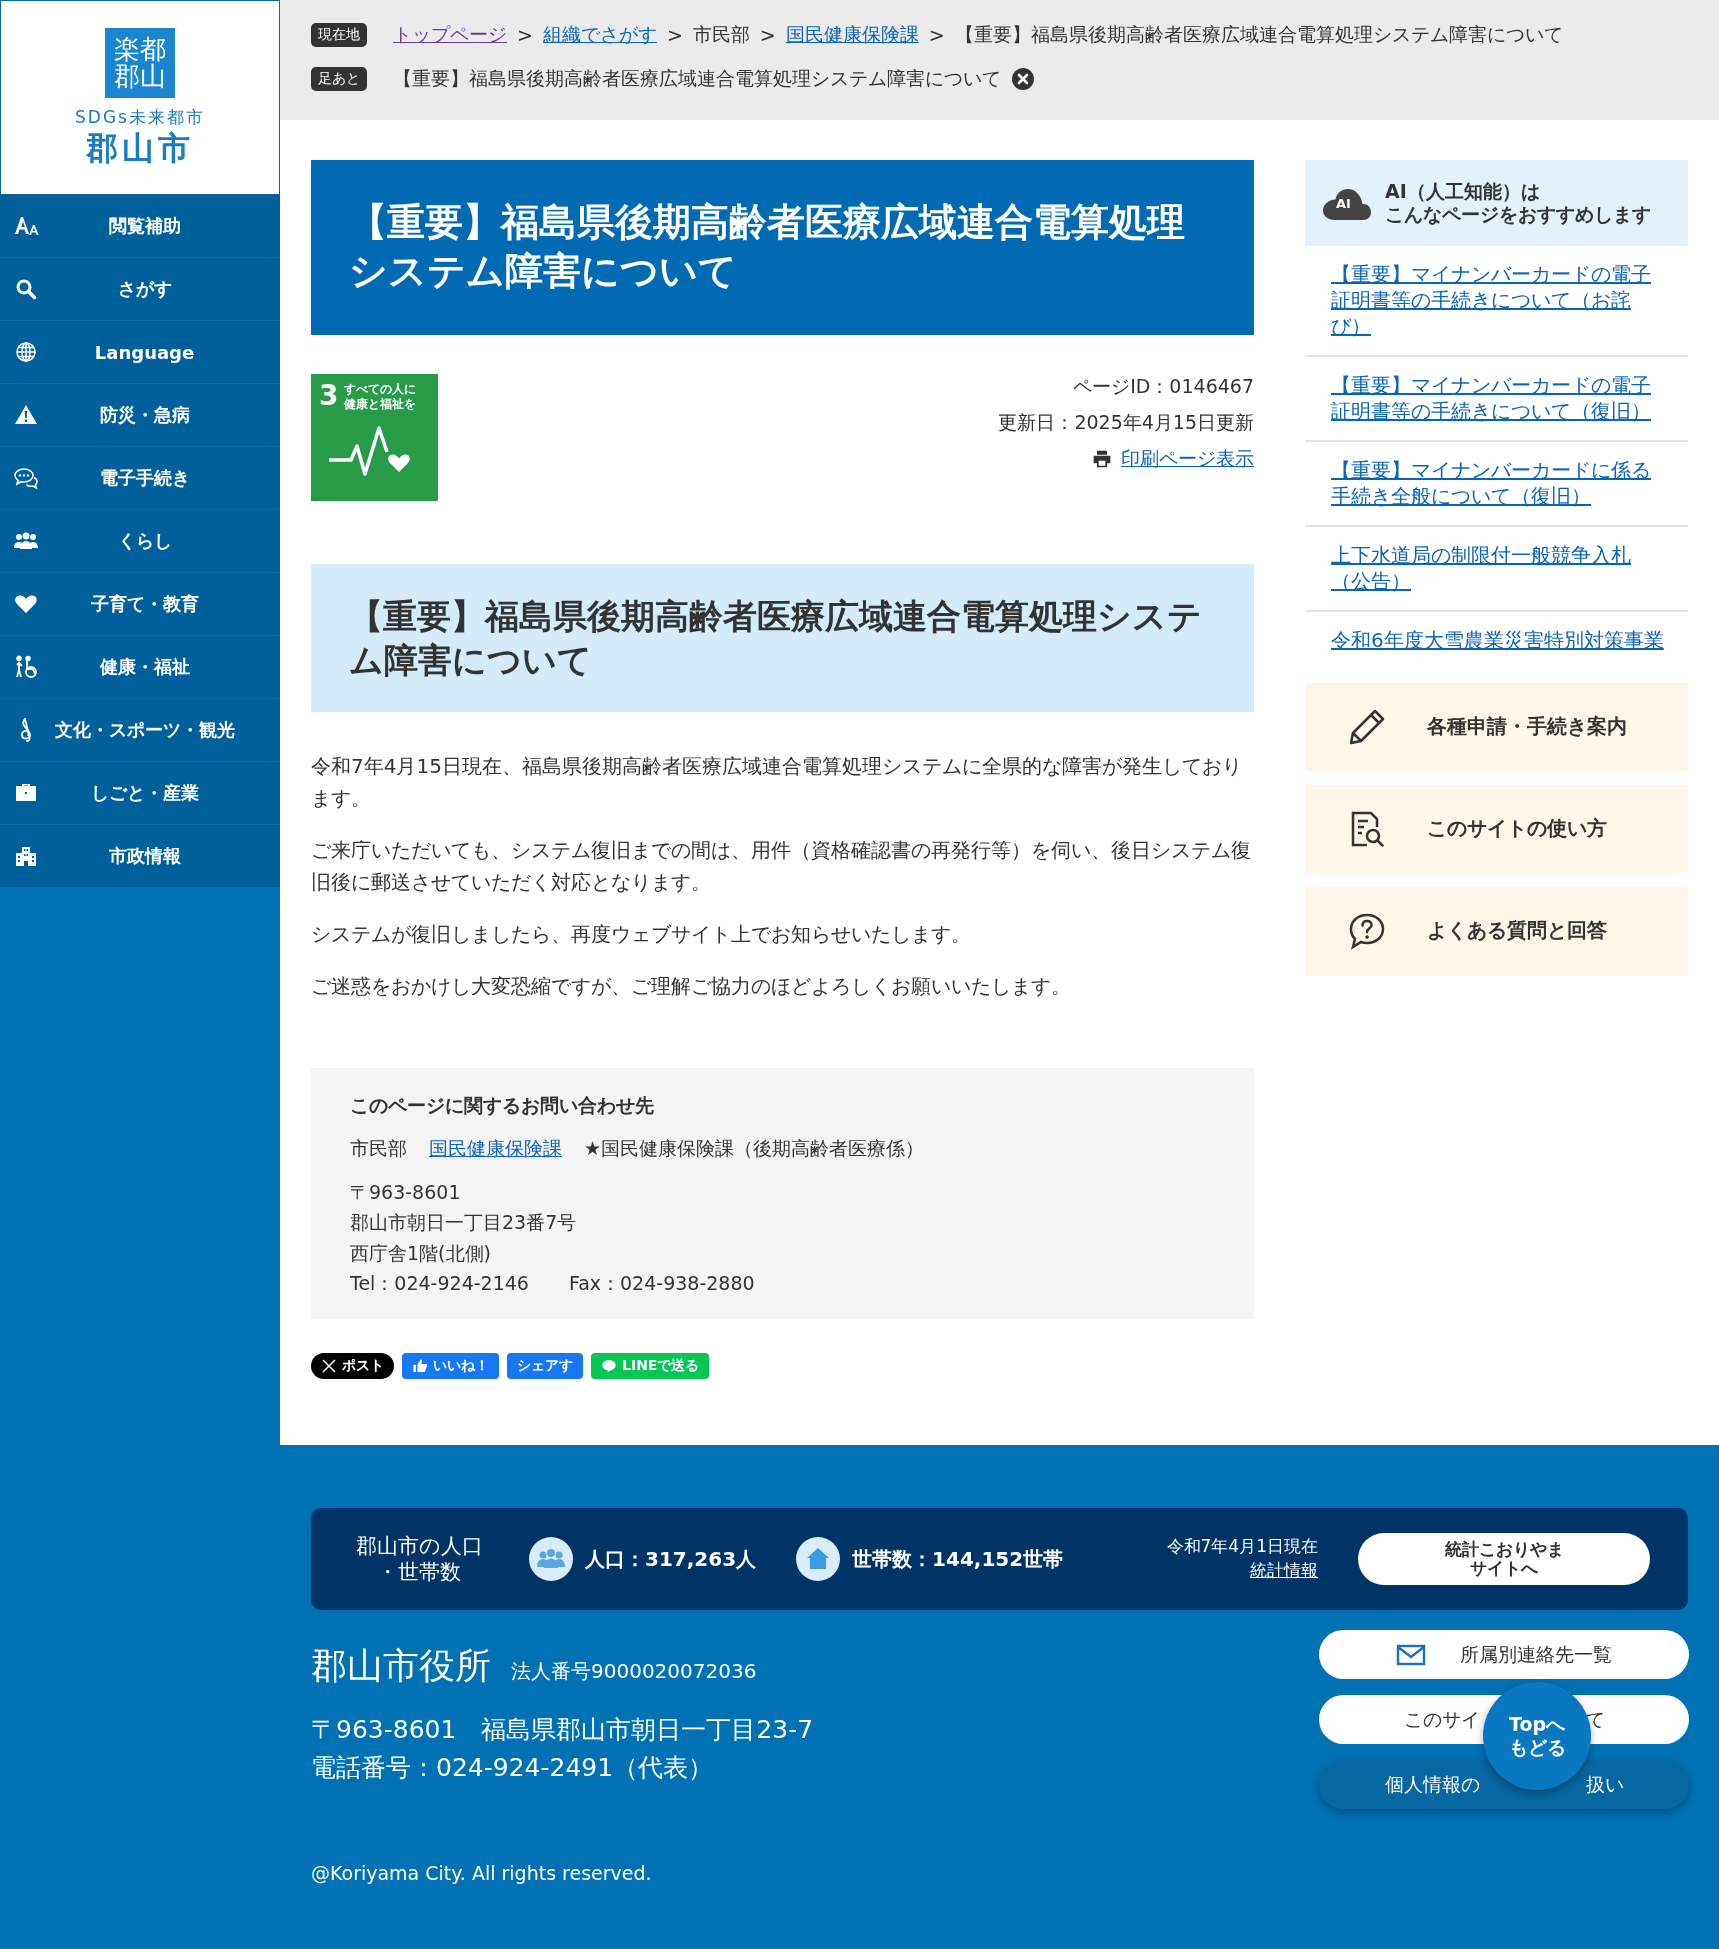 The image size is (1719, 1949). I want to click on statistics-link: 統計情報, so click(1284, 1571).